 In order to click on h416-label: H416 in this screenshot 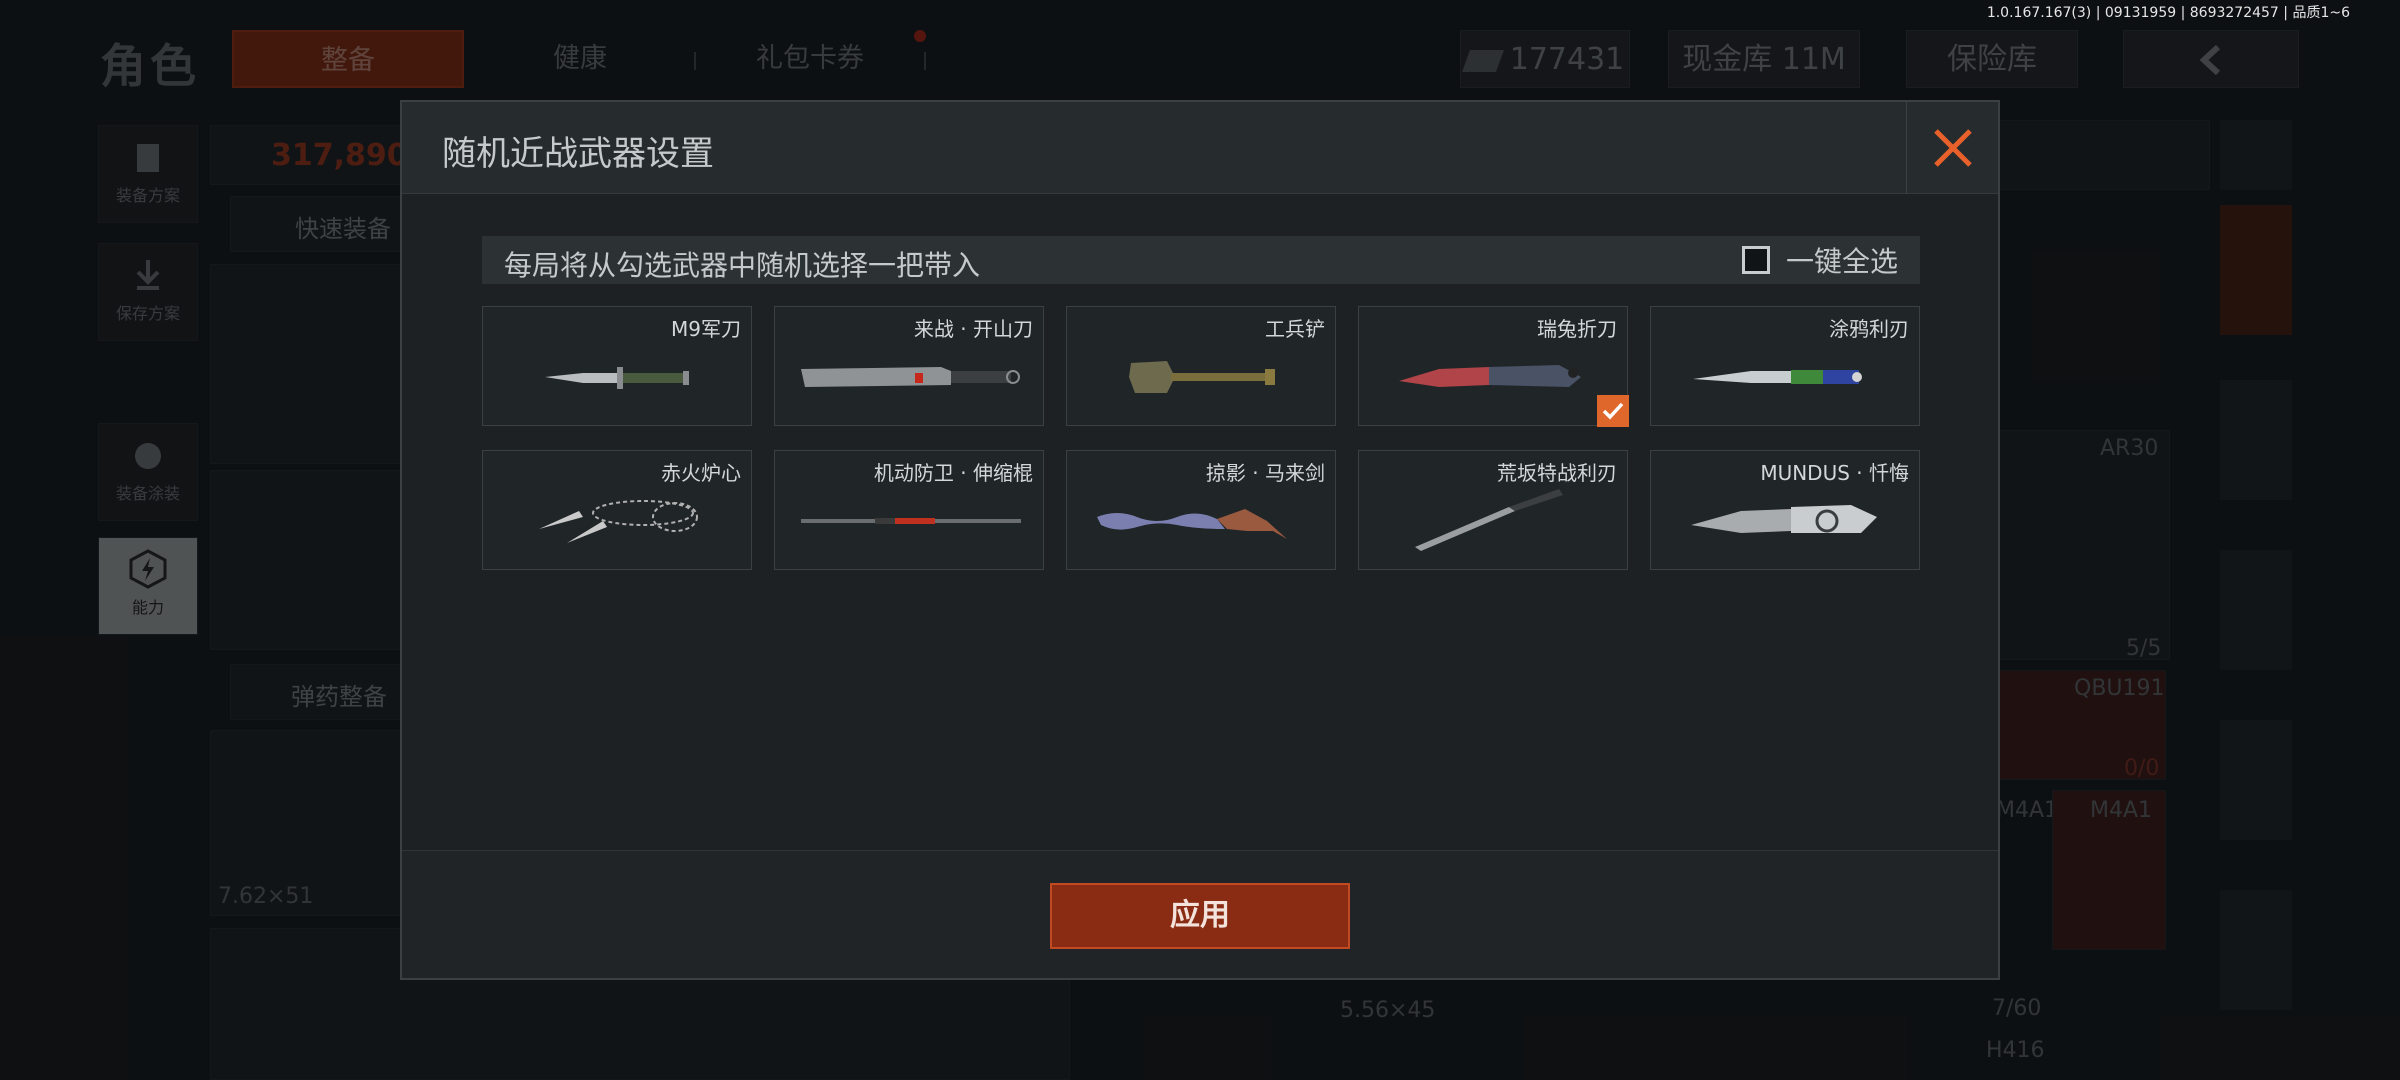, I will do `click(2015, 1050)`.